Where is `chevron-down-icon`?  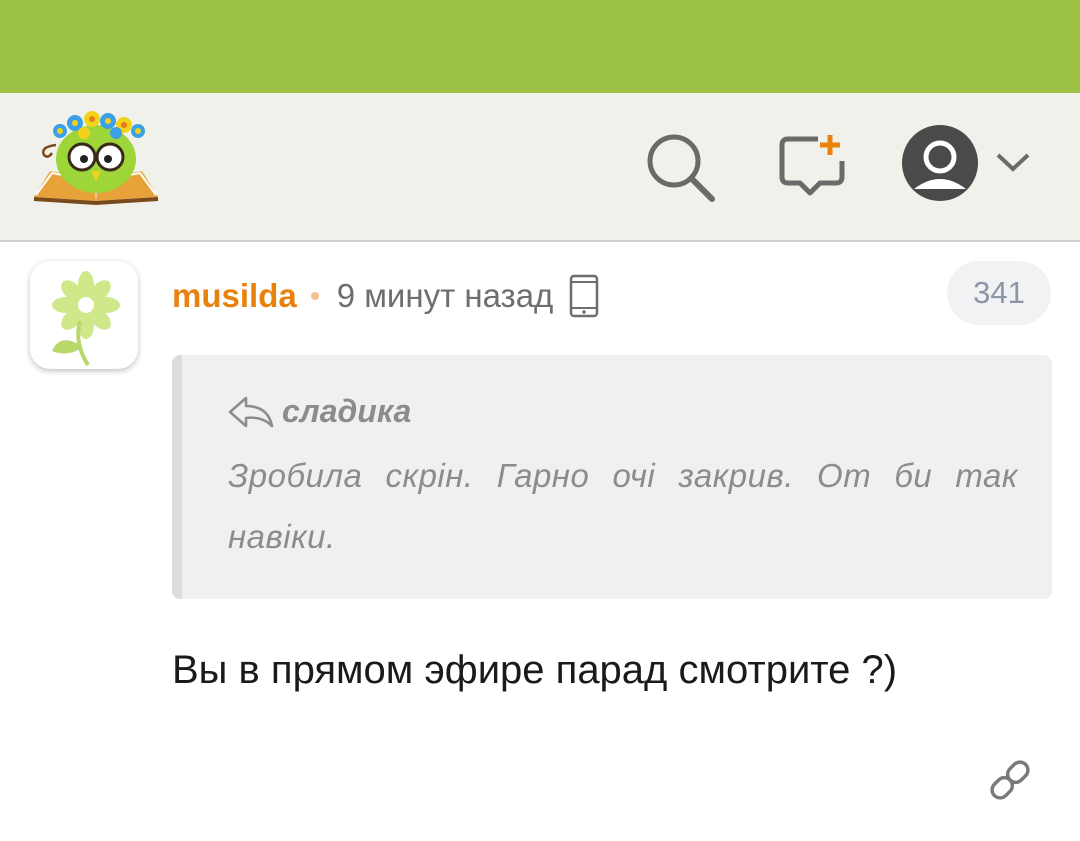 chevron-down-icon is located at coordinates (1013, 162).